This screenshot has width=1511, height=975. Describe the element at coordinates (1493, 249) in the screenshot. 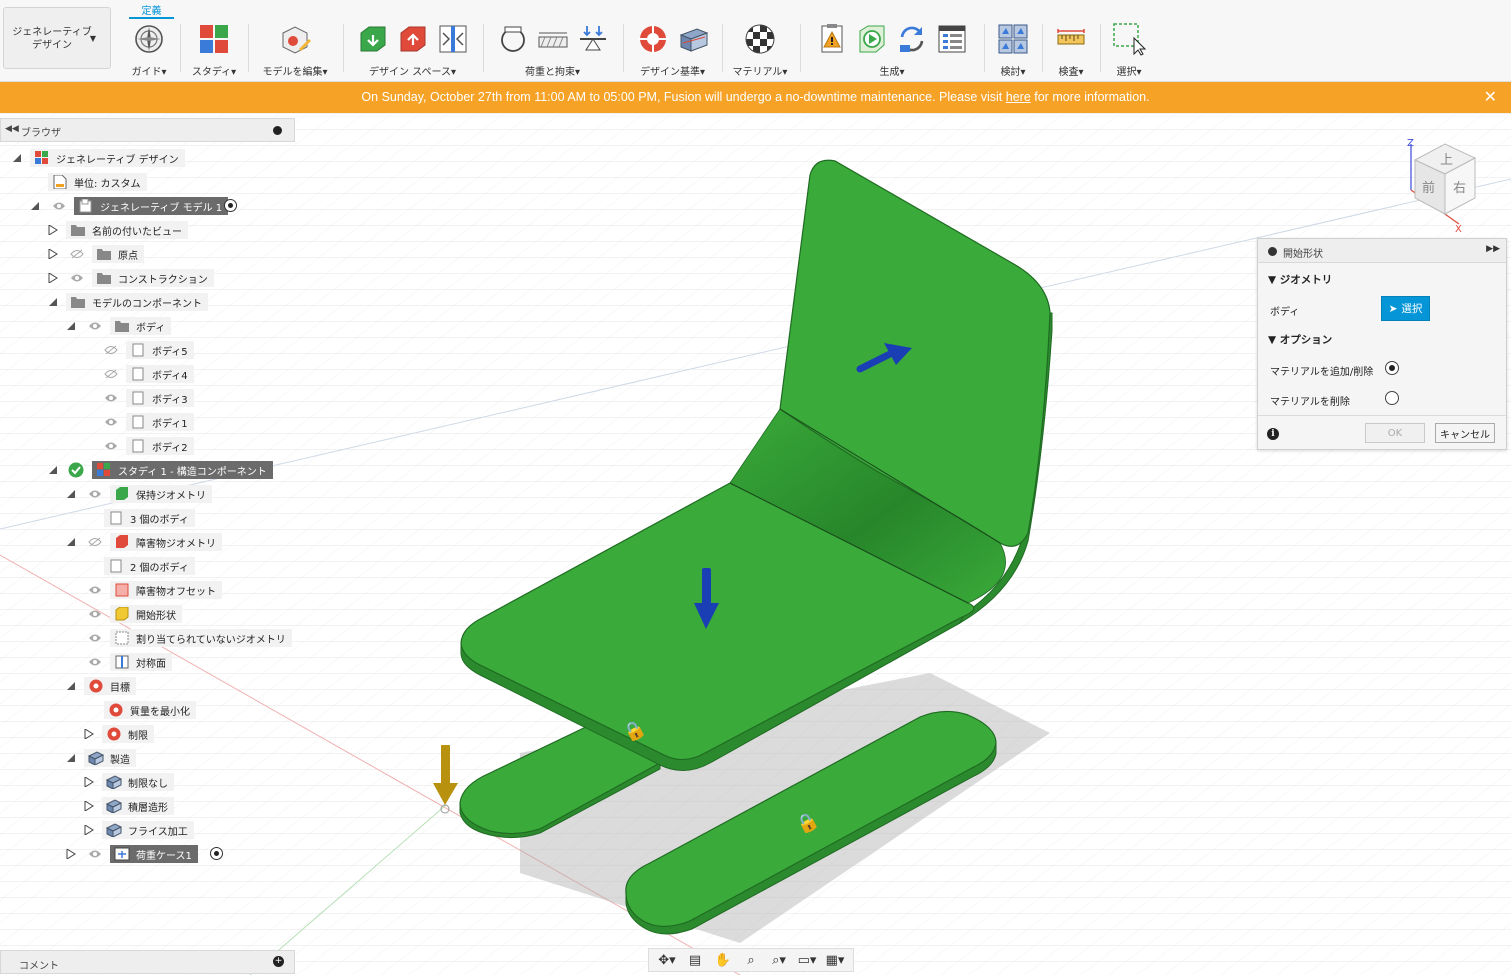

I see `expand-dialog-icon: ▶▶` at that location.